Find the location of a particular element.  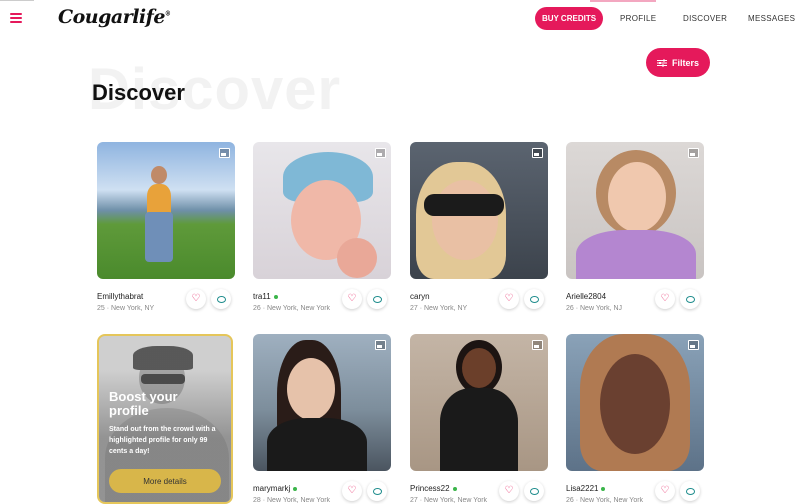

buy-credits-button: BUY CREDITS is located at coordinates (569, 18).